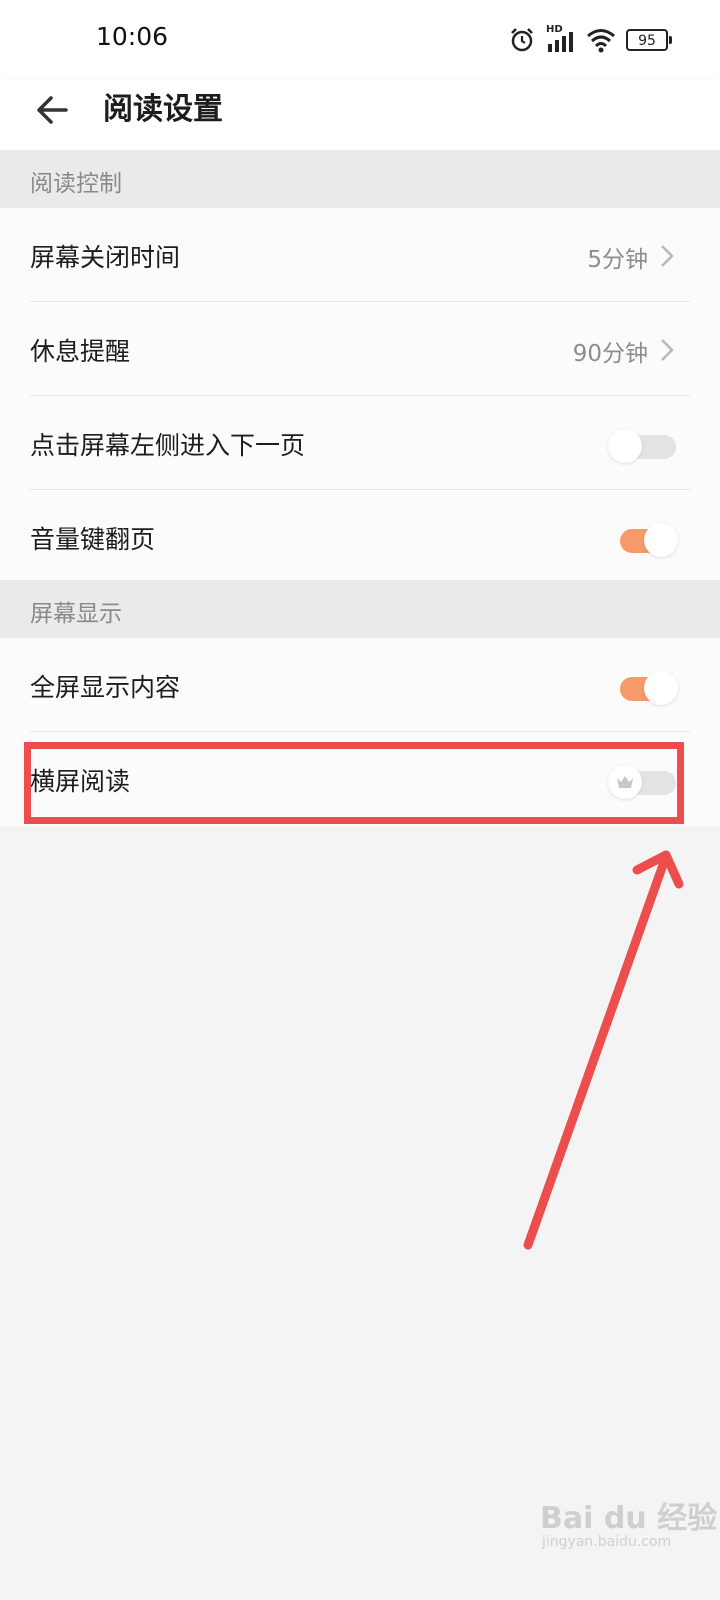 The width and height of the screenshot is (720, 1600). What do you see at coordinates (603, 1050) in the screenshot?
I see `annotation-arrow` at bounding box center [603, 1050].